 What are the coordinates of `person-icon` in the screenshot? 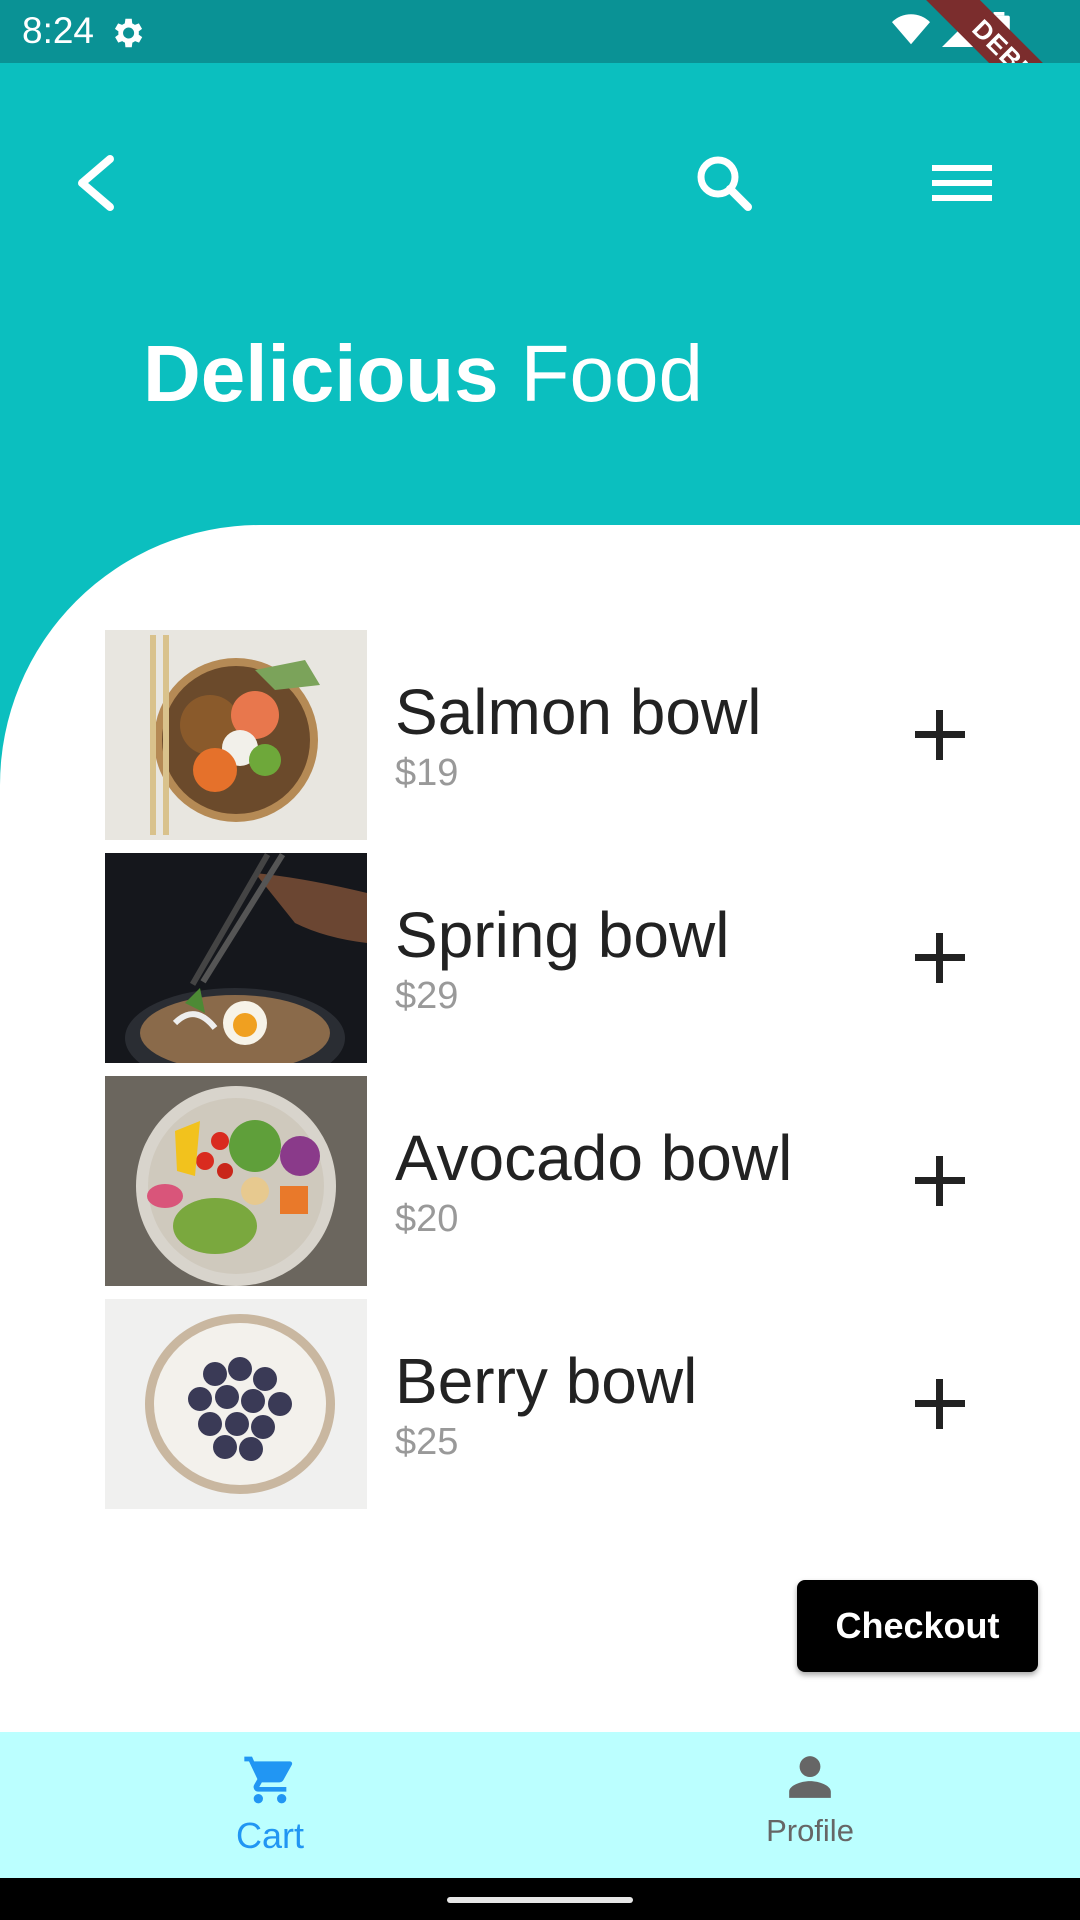 It's located at (810, 1777).